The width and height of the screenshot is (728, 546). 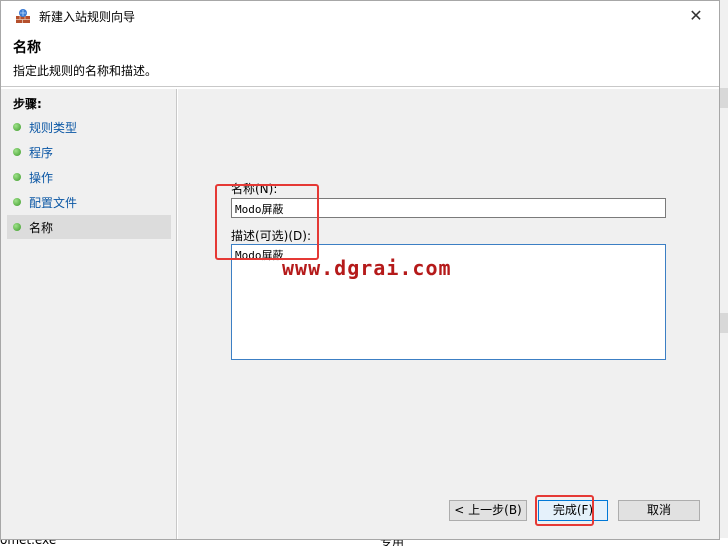 What do you see at coordinates (27, 48) in the screenshot?
I see `page-title: 名称` at bounding box center [27, 48].